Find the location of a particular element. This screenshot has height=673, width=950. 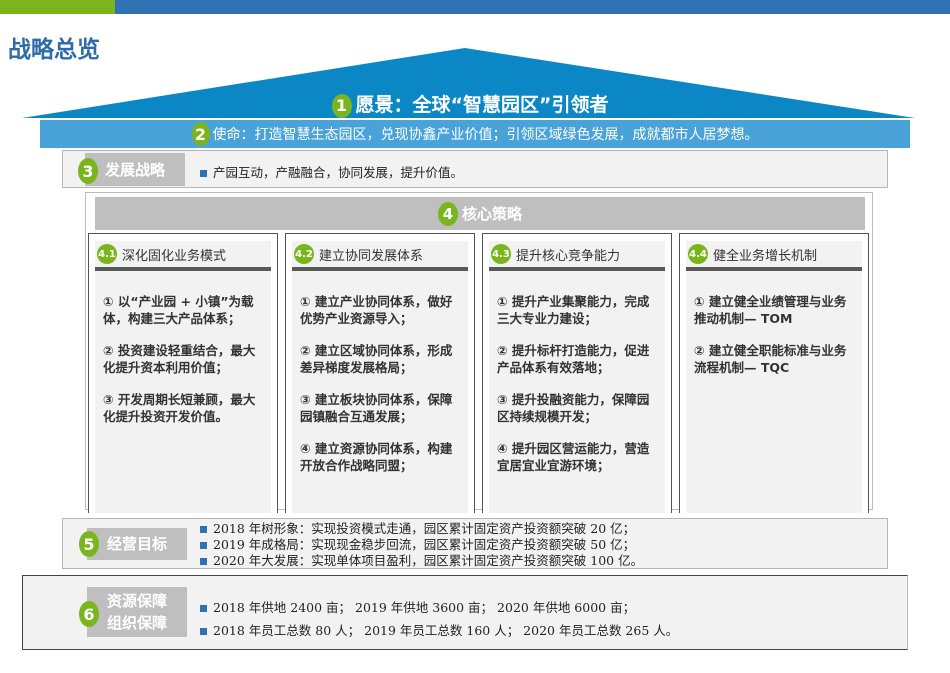

core-label: 核心策略 is located at coordinates (491, 214).